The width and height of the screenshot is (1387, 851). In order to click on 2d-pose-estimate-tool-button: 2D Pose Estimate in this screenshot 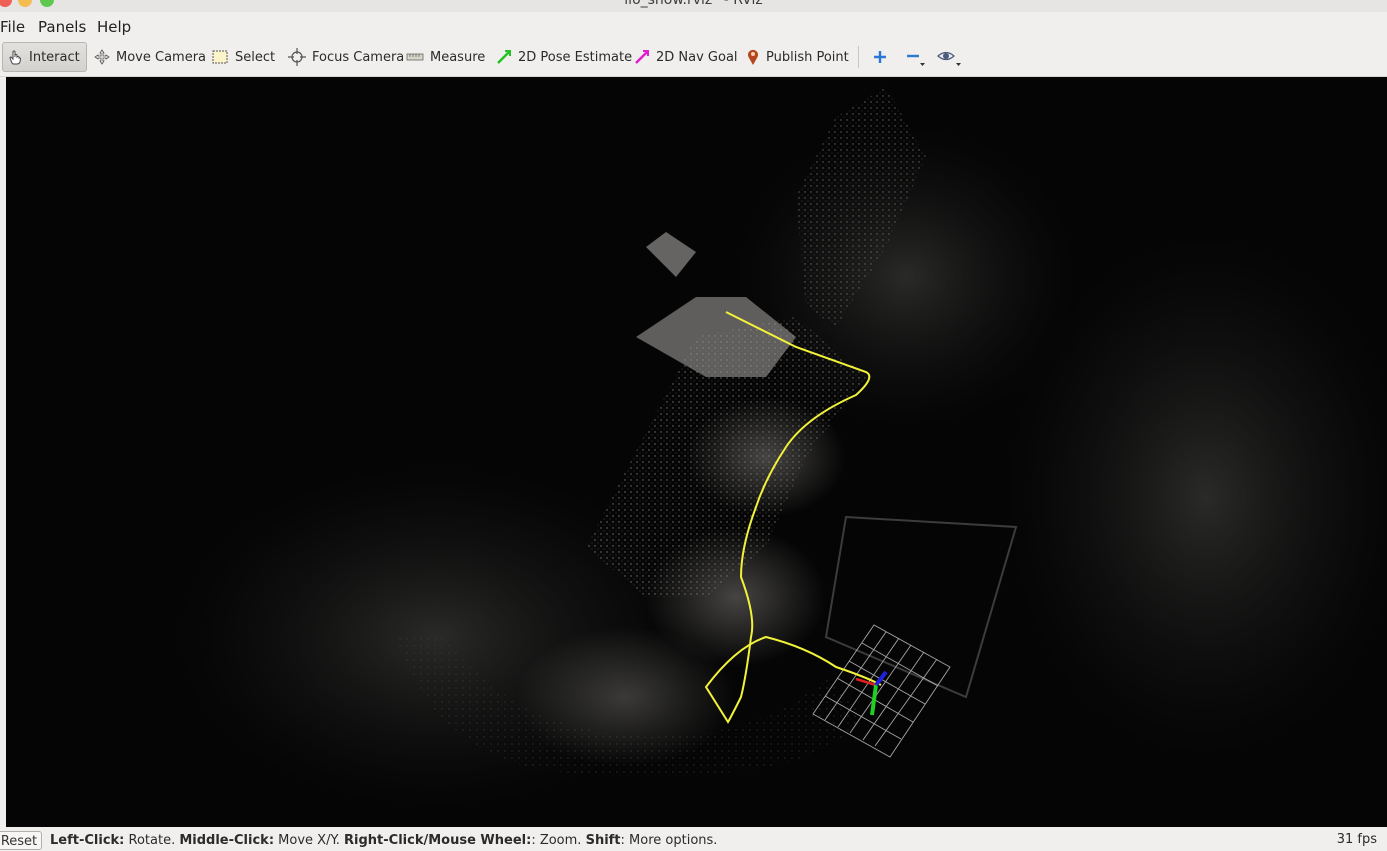, I will do `click(564, 57)`.